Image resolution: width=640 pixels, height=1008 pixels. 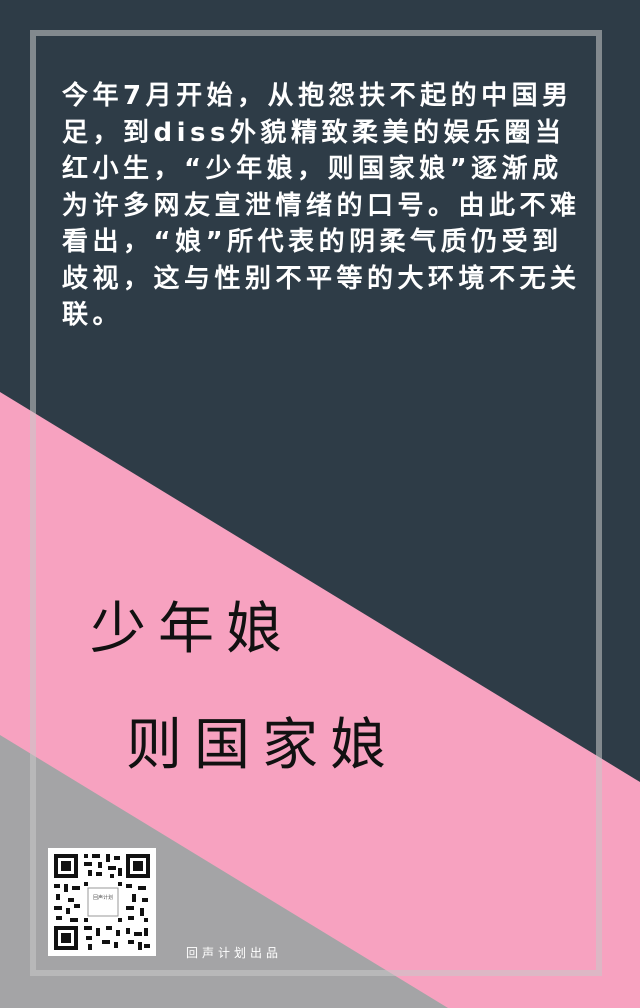 I want to click on title-line-1: 少年娘, so click(x=192, y=629).